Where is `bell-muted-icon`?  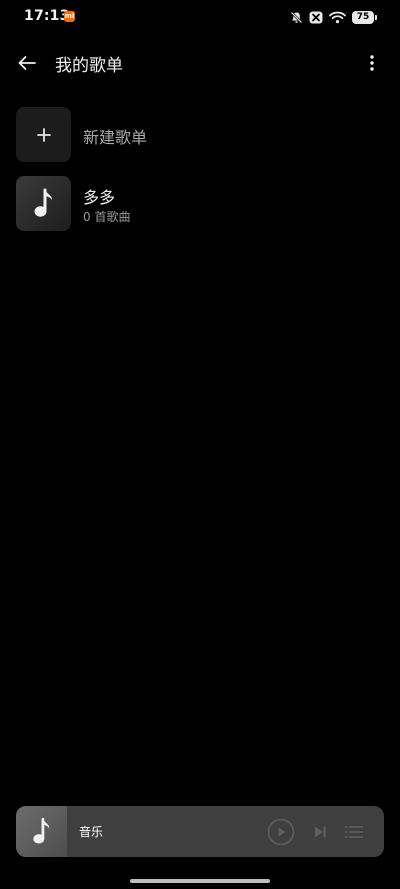
bell-muted-icon is located at coordinates (296, 17).